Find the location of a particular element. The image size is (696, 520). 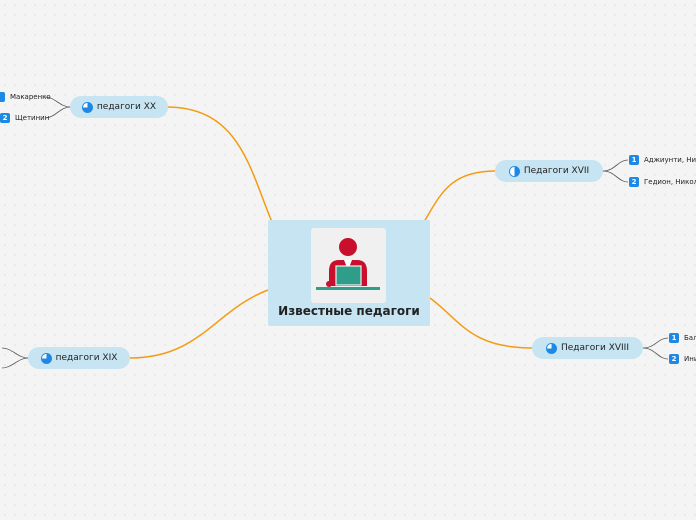

teacher-at-laptop-icon is located at coordinates (348, 265).